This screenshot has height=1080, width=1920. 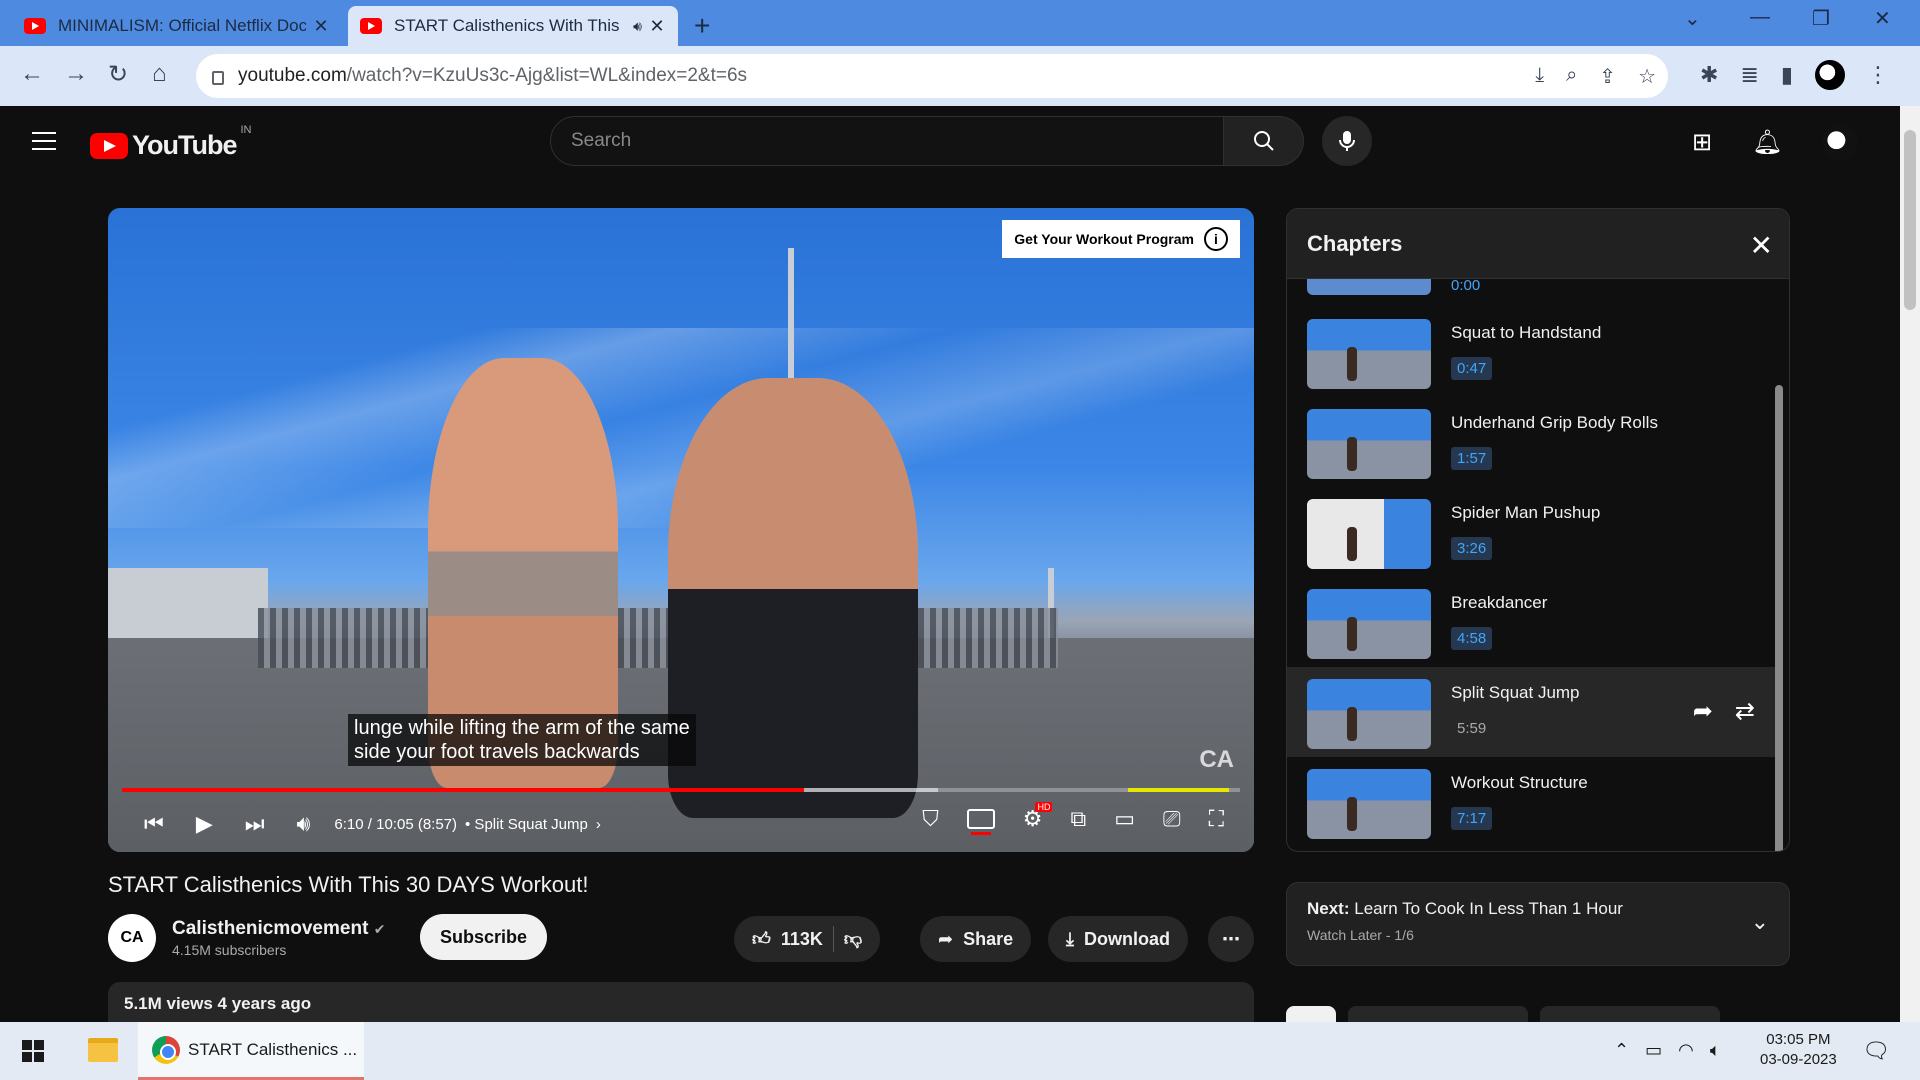 What do you see at coordinates (1779, 618) in the screenshot?
I see `chapters-scrollbar` at bounding box center [1779, 618].